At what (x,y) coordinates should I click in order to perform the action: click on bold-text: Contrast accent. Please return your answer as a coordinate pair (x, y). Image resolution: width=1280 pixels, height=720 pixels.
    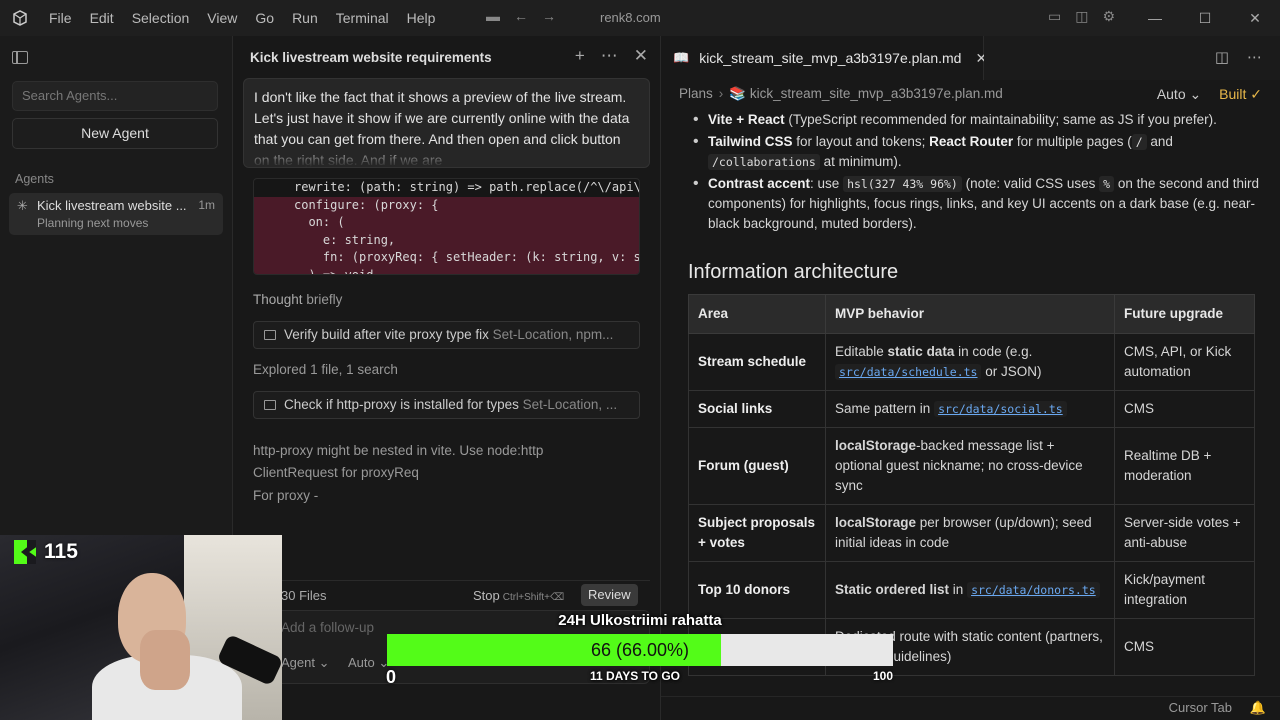
    Looking at the image, I should click on (759, 183).